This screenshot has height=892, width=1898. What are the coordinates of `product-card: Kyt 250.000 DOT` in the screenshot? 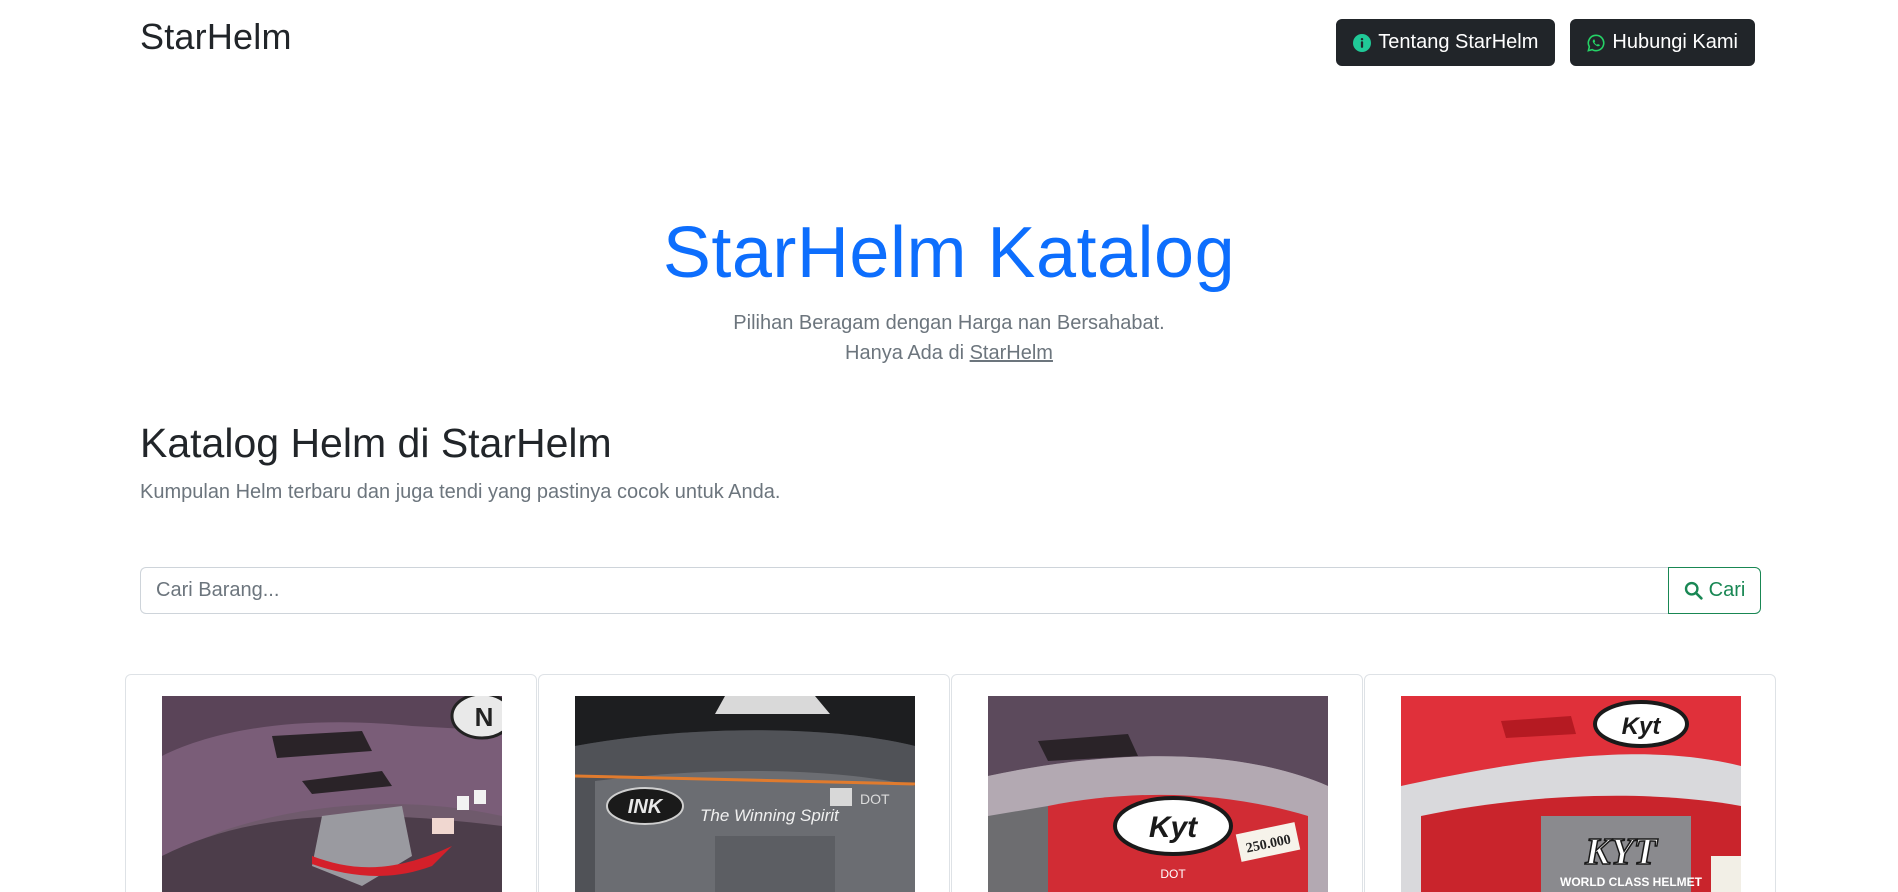 It's located at (1157, 783).